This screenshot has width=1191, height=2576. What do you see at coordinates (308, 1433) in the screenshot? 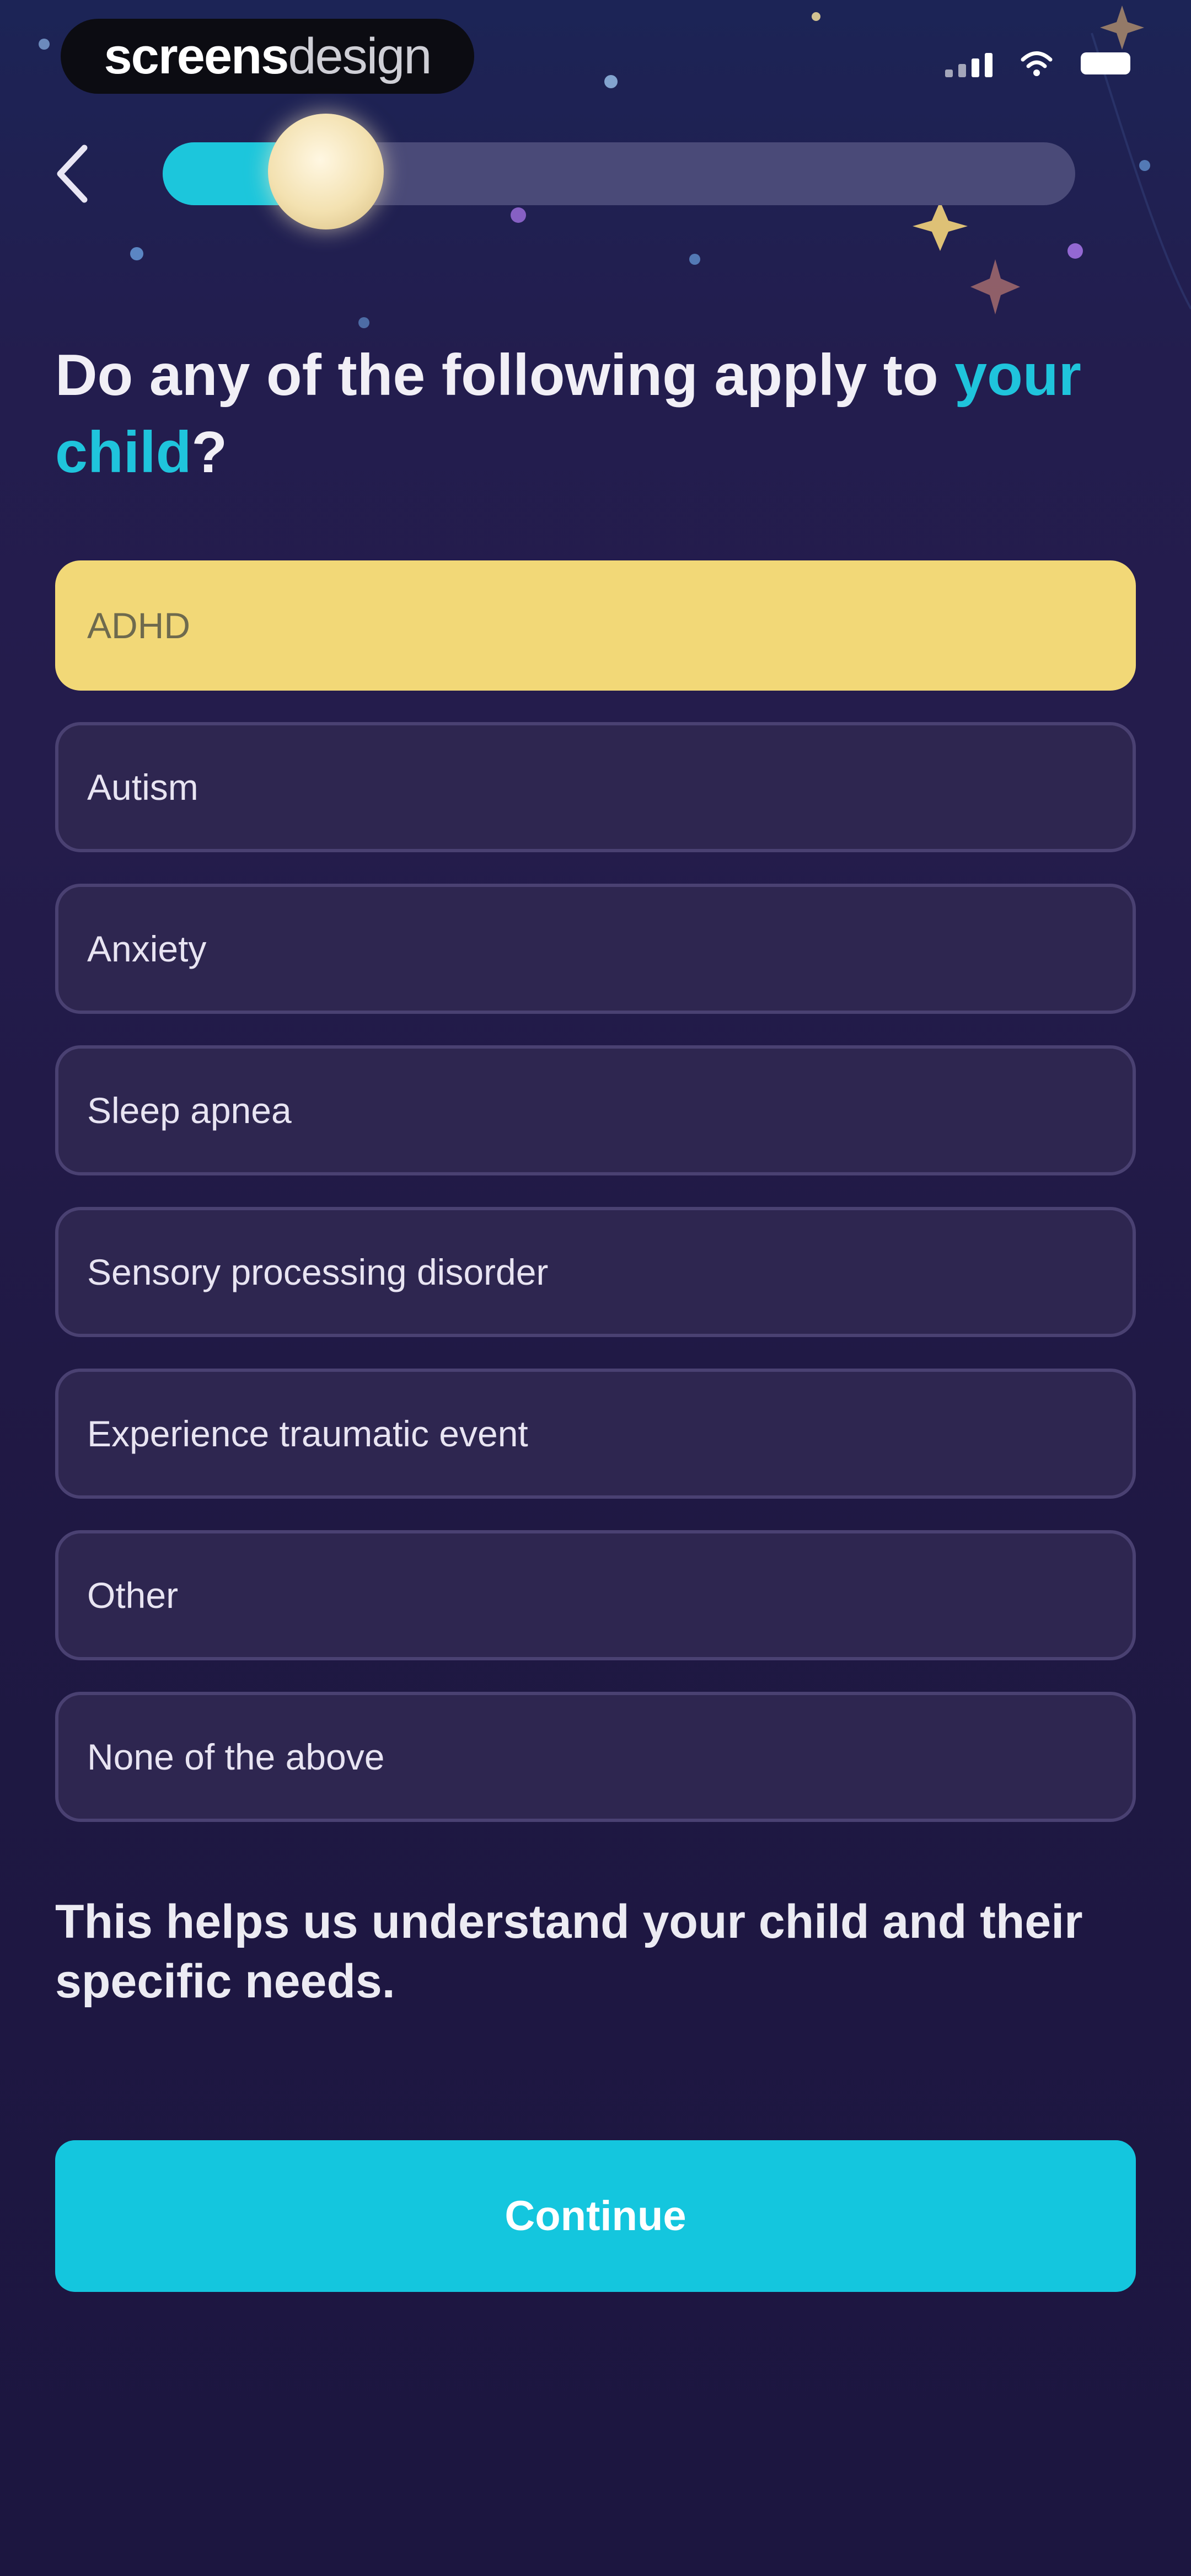
I see `option-label: Experience traumatic event` at bounding box center [308, 1433].